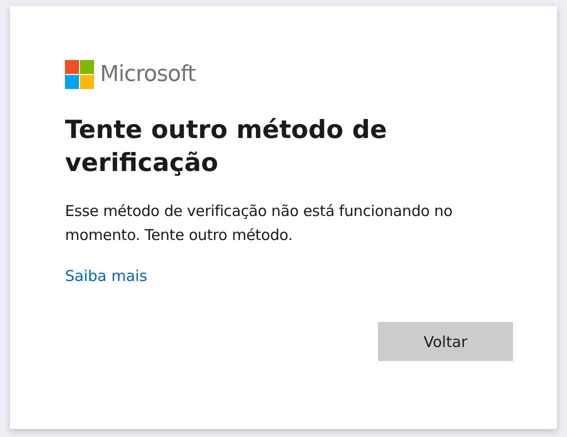 Image resolution: width=567 pixels, height=437 pixels. I want to click on logo-text: Microsoft, so click(148, 74).